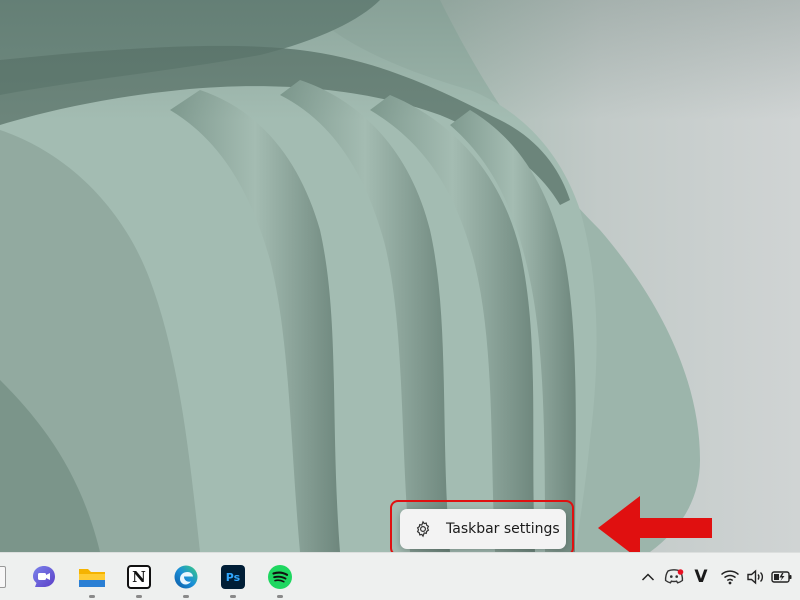  I want to click on chevron-up-icon, so click(648, 577).